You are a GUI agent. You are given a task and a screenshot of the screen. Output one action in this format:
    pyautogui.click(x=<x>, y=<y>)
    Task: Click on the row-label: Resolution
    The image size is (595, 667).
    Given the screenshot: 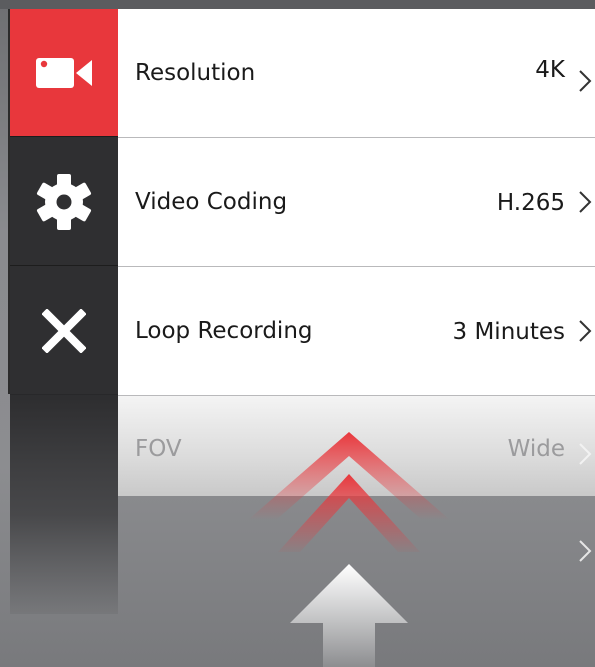 What is the action you would take?
    pyautogui.click(x=195, y=73)
    